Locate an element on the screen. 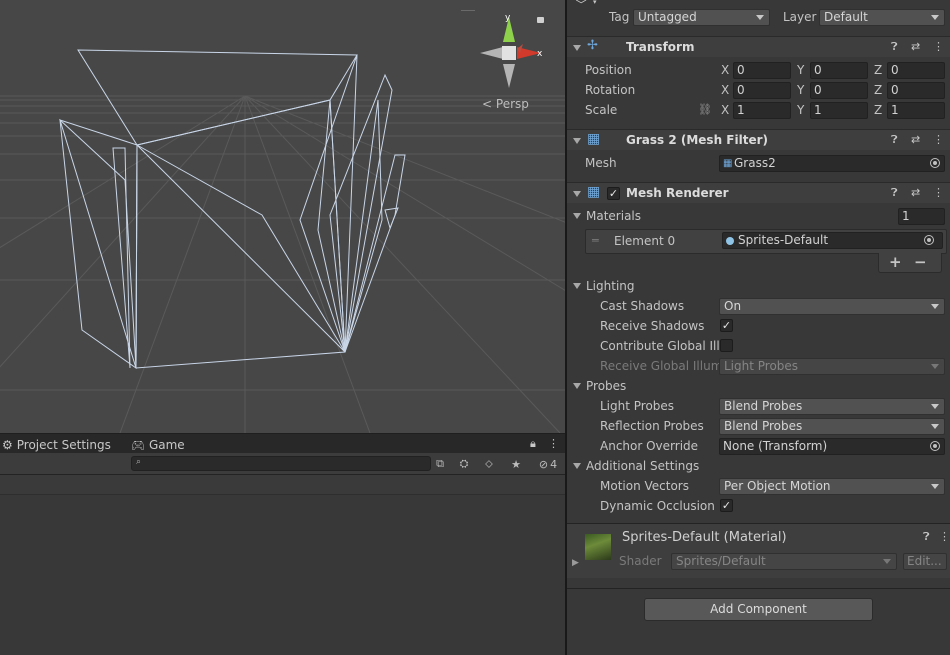  gamepad-icon: 🎮︎ is located at coordinates (138, 445).